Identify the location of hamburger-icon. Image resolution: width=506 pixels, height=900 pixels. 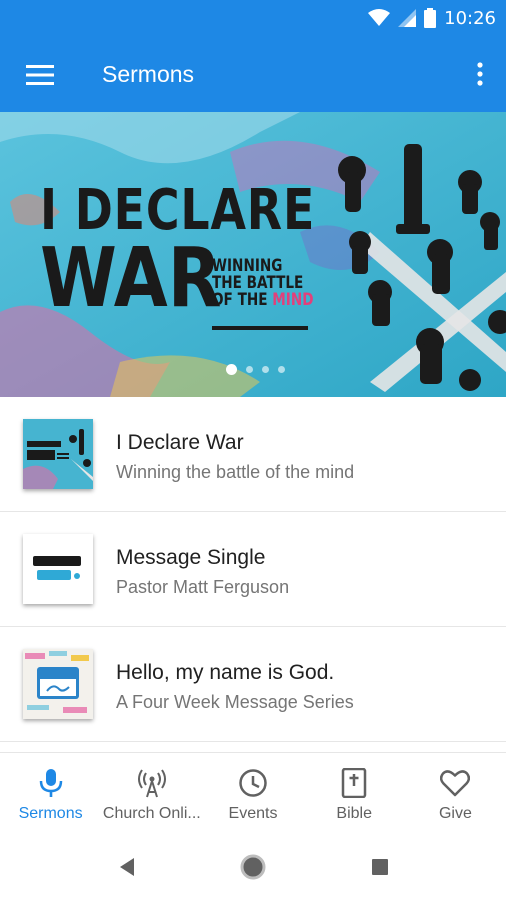
(40, 75).